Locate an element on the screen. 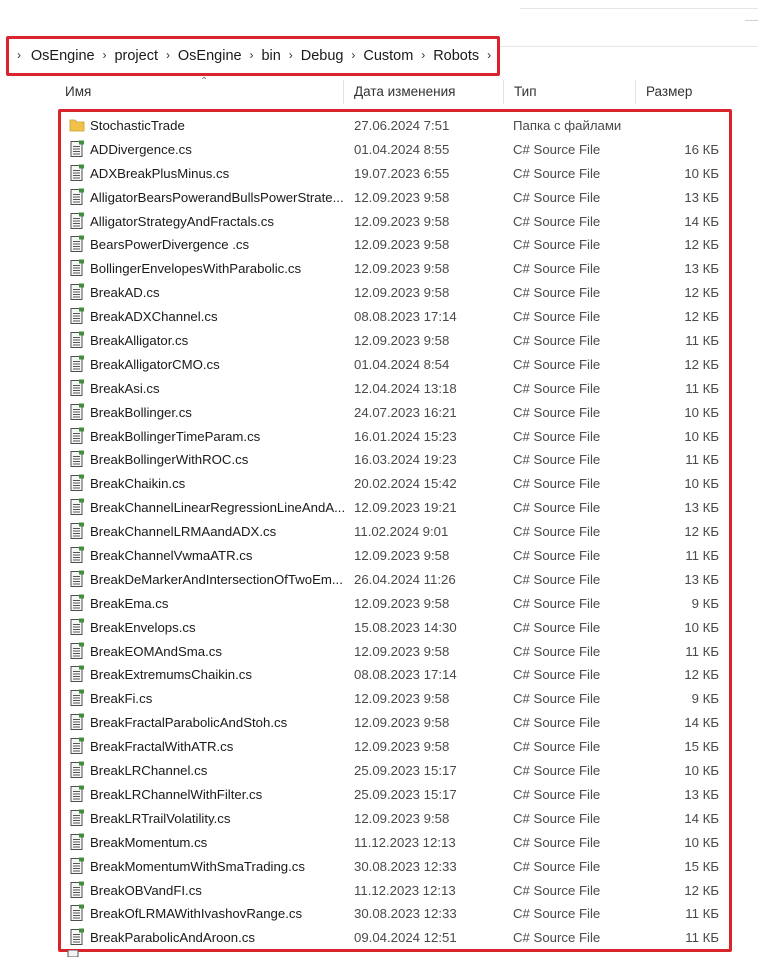 The width and height of the screenshot is (758, 957). breadcrumb-item: bin is located at coordinates (270, 56).